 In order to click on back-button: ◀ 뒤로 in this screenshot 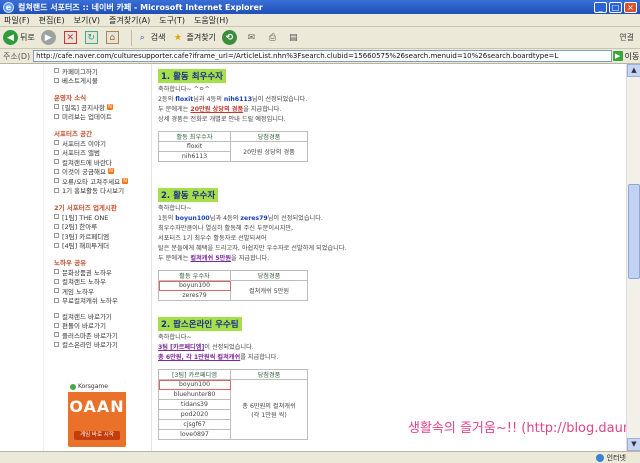, I will do `click(19, 37)`.